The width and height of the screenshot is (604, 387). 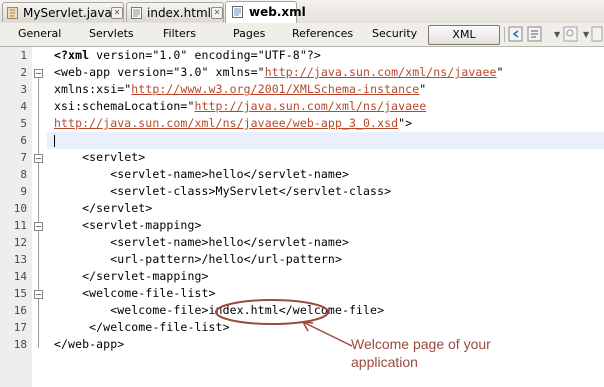 I want to click on code-line-11: </servlet>, so click(x=103, y=208).